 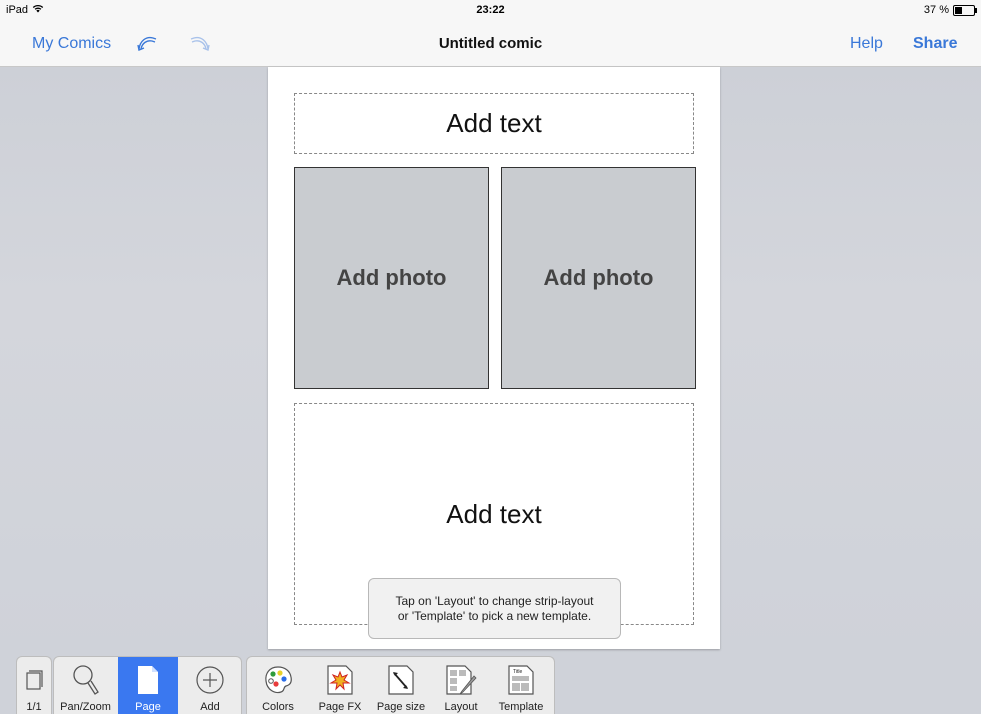 I want to click on template-icon-text: Title, so click(x=517, y=672).